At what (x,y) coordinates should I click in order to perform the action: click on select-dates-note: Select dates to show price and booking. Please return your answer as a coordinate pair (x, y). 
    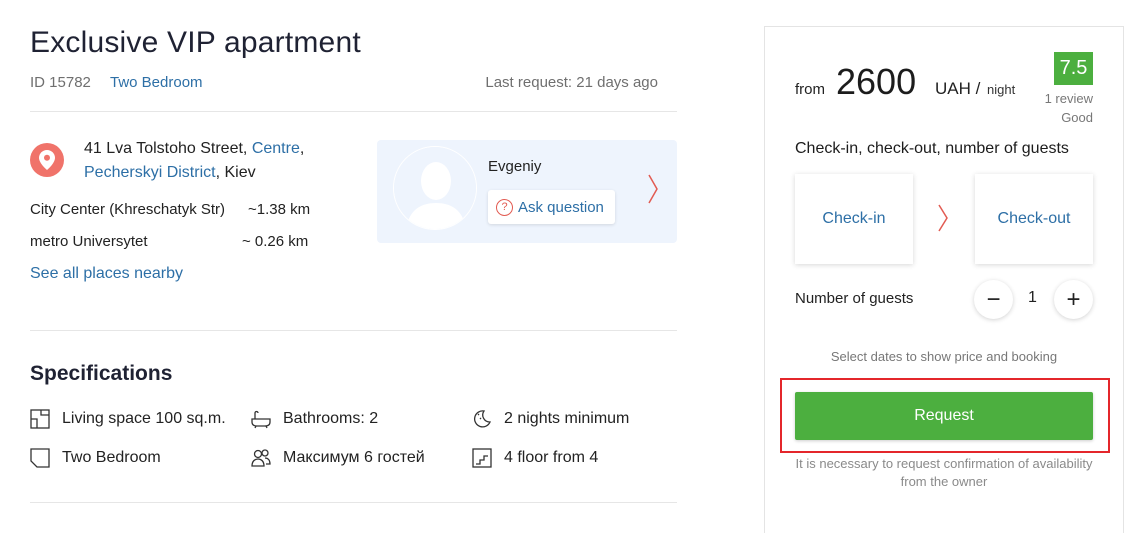
    Looking at the image, I should click on (944, 356).